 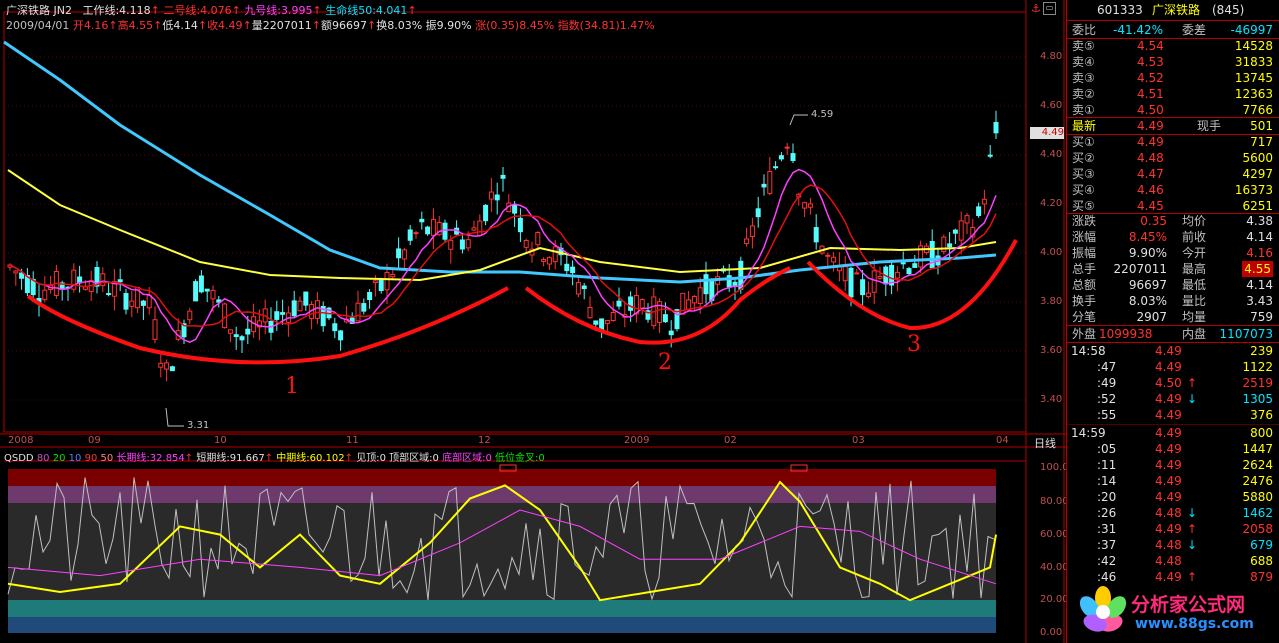 What do you see at coordinates (1185, 383) in the screenshot?
I see `tick-row: :49 4.50 ↑ 2519` at bounding box center [1185, 383].